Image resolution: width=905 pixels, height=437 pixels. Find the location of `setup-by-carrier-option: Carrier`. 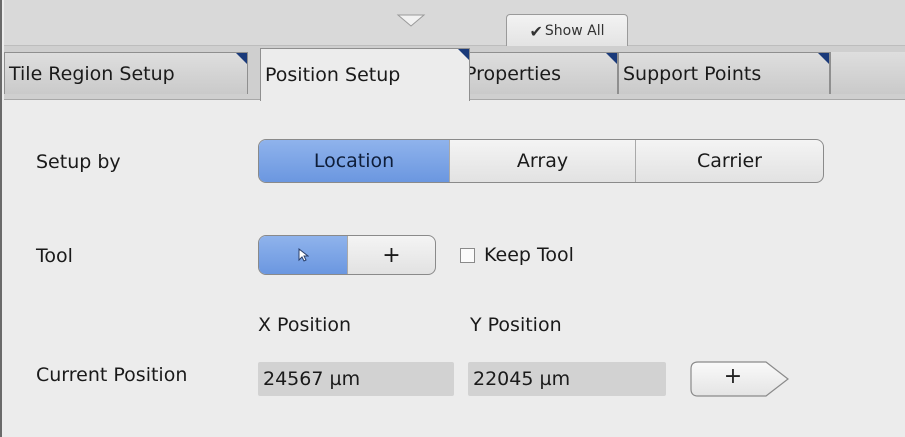

setup-by-carrier-option: Carrier is located at coordinates (729, 161).